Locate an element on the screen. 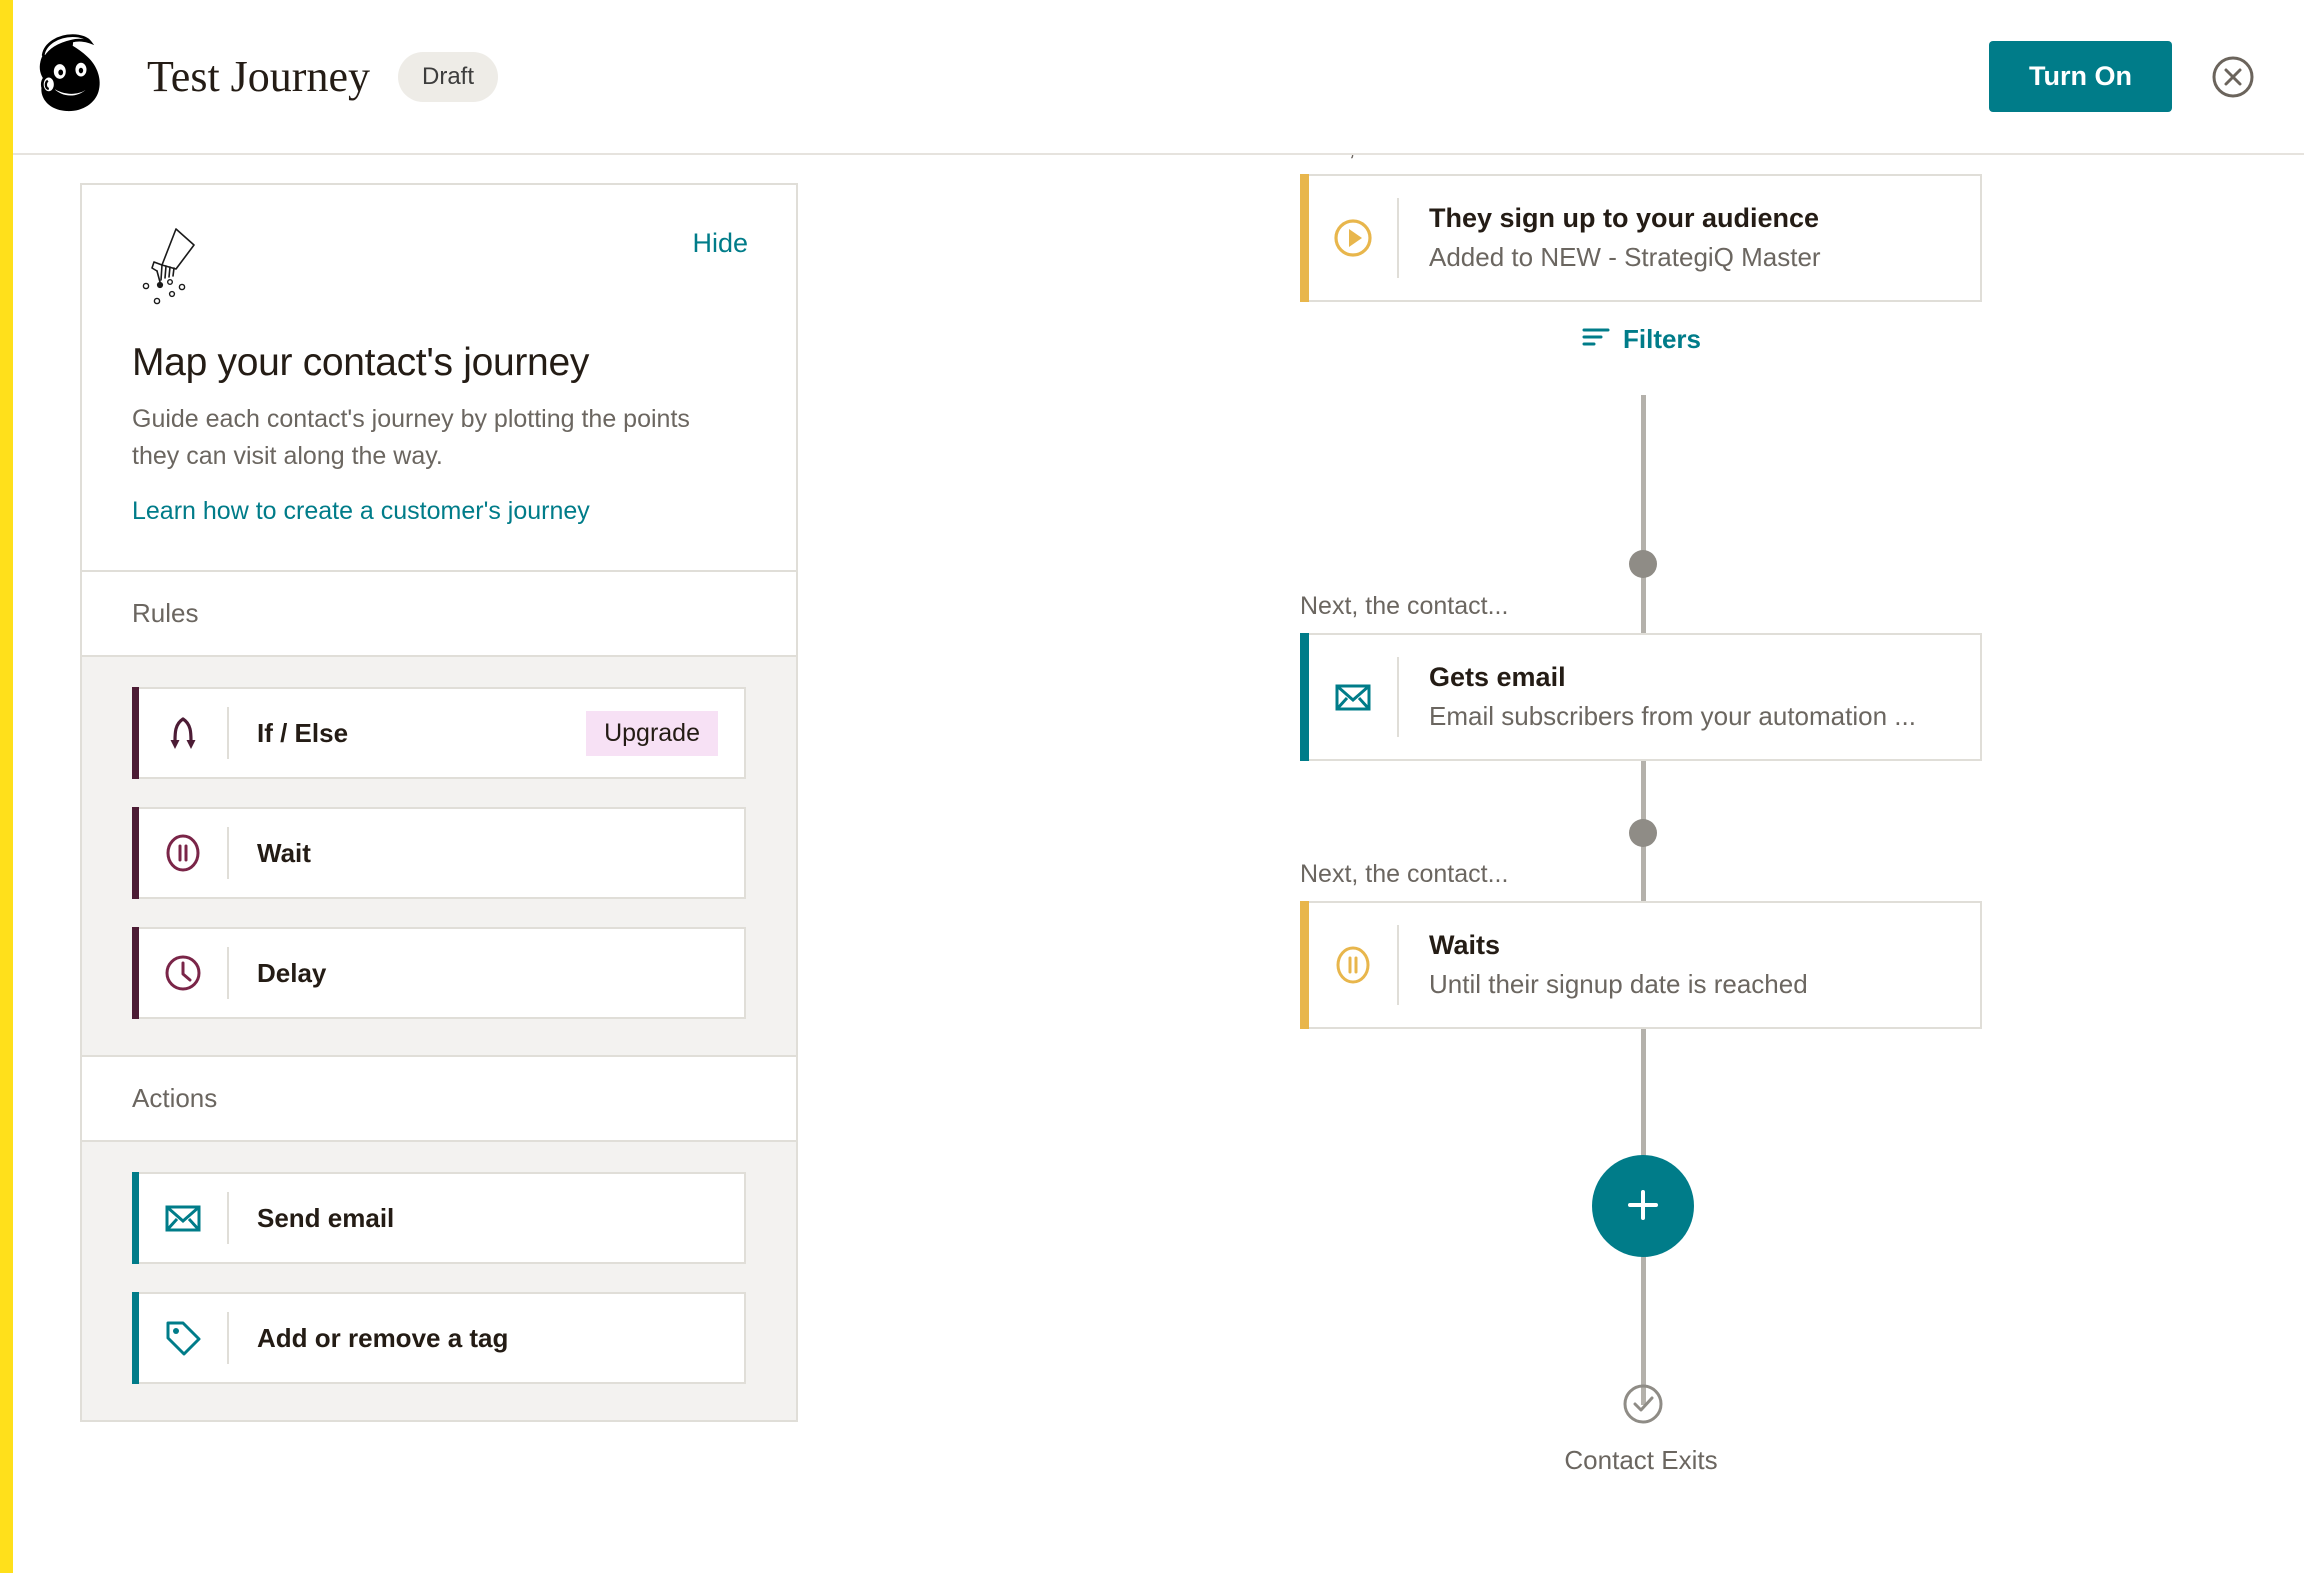  upgrade-badge: Upgrade is located at coordinates (652, 733).